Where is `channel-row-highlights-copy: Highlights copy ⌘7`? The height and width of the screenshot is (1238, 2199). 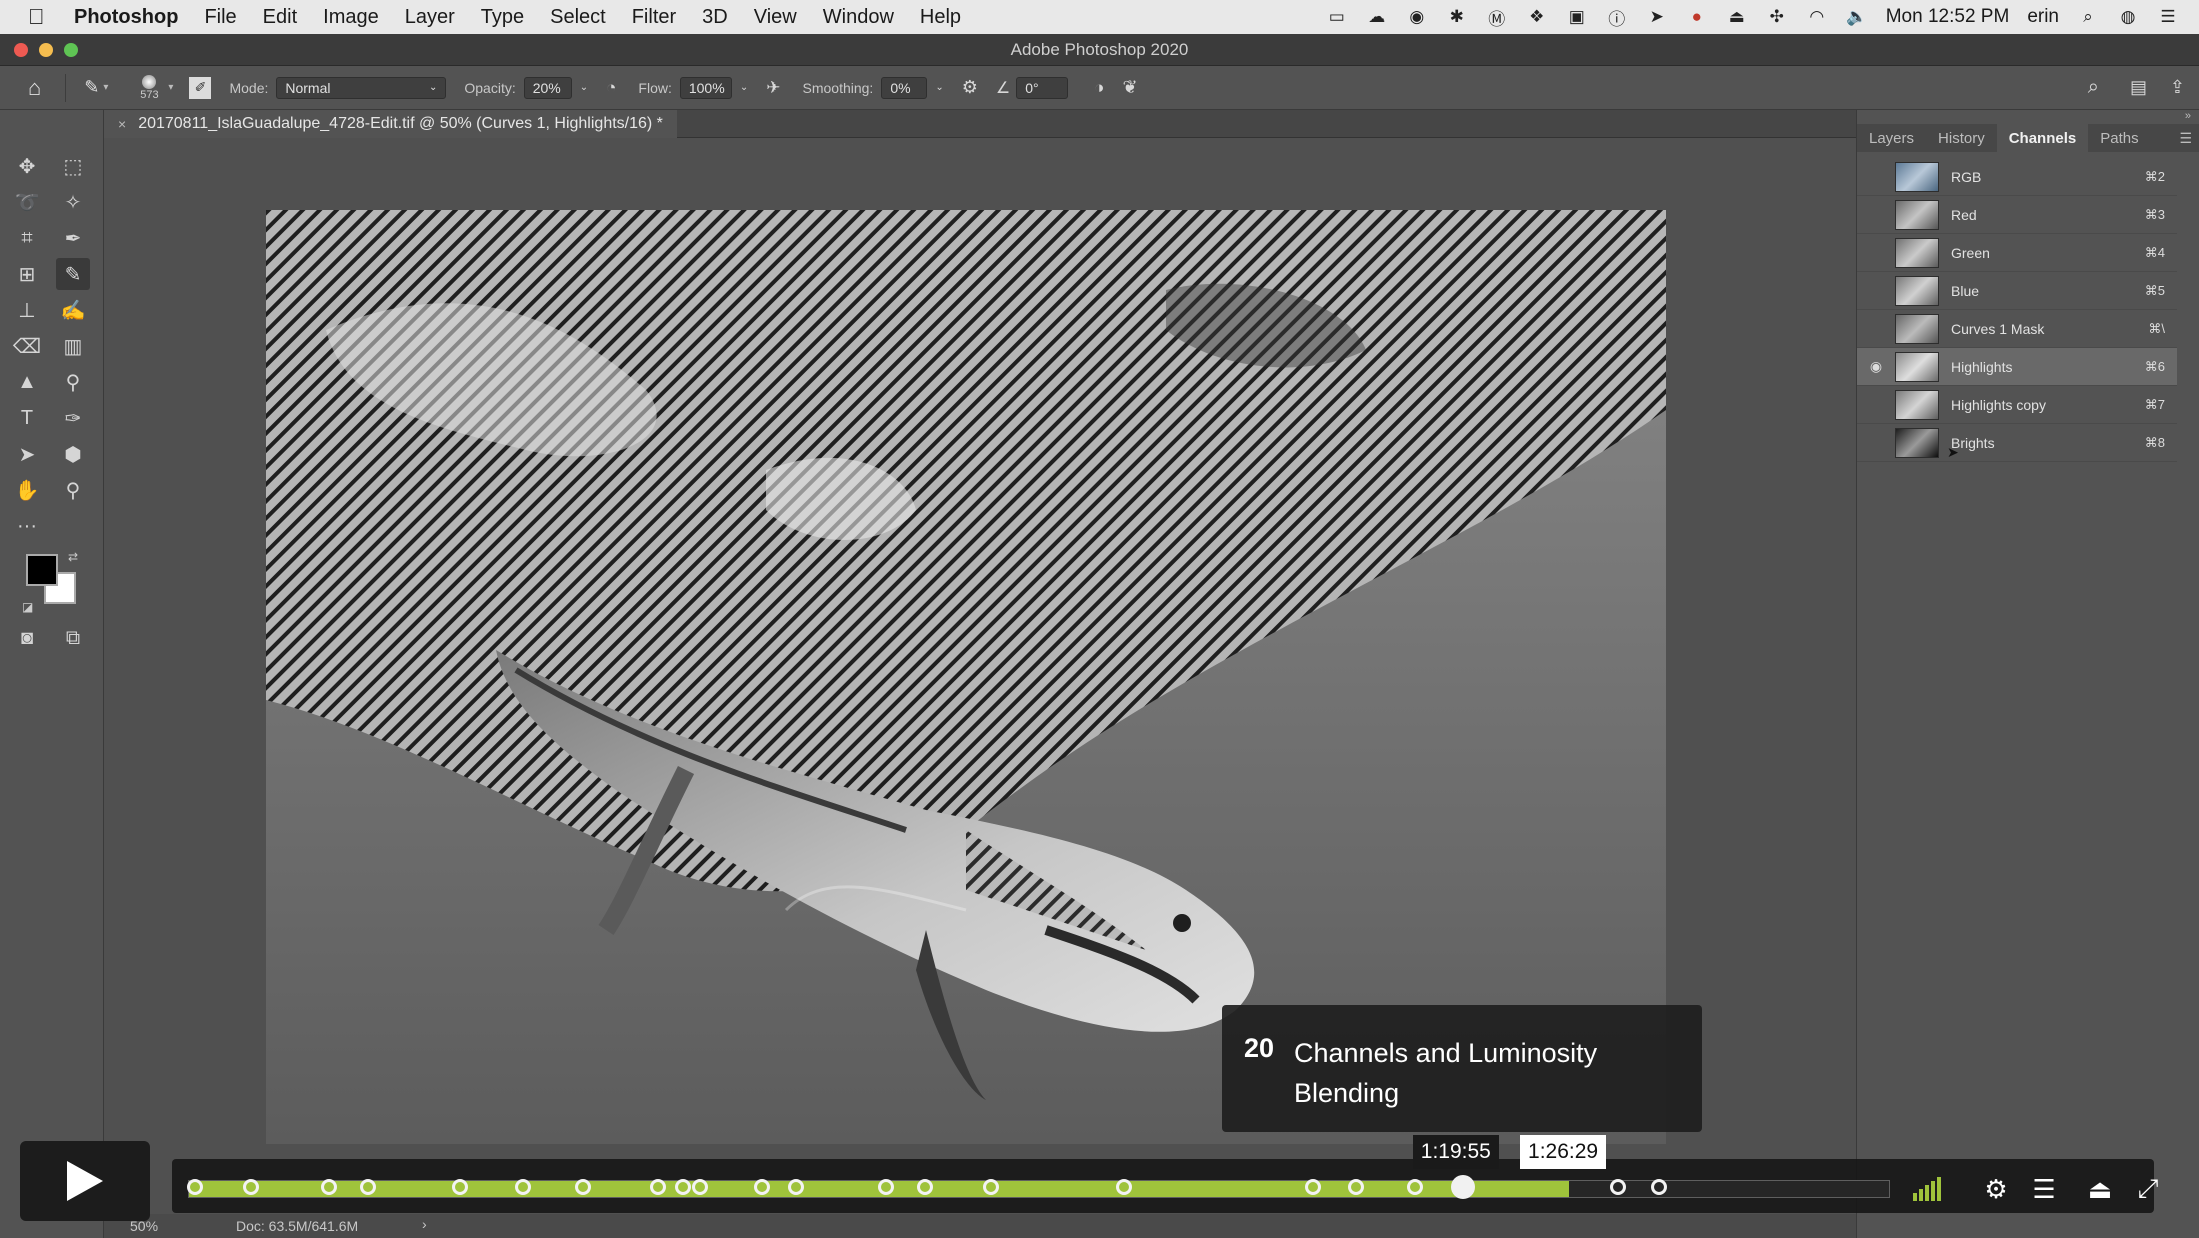
channel-row-highlights-copy: Highlights copy ⌘7 is located at coordinates (2017, 405).